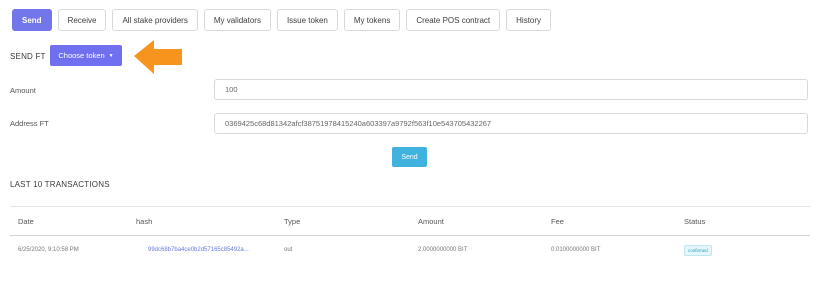 This screenshot has width=820, height=282. What do you see at coordinates (410, 221) in the screenshot?
I see `table-header: Date hash Type Amount Fee Status` at bounding box center [410, 221].